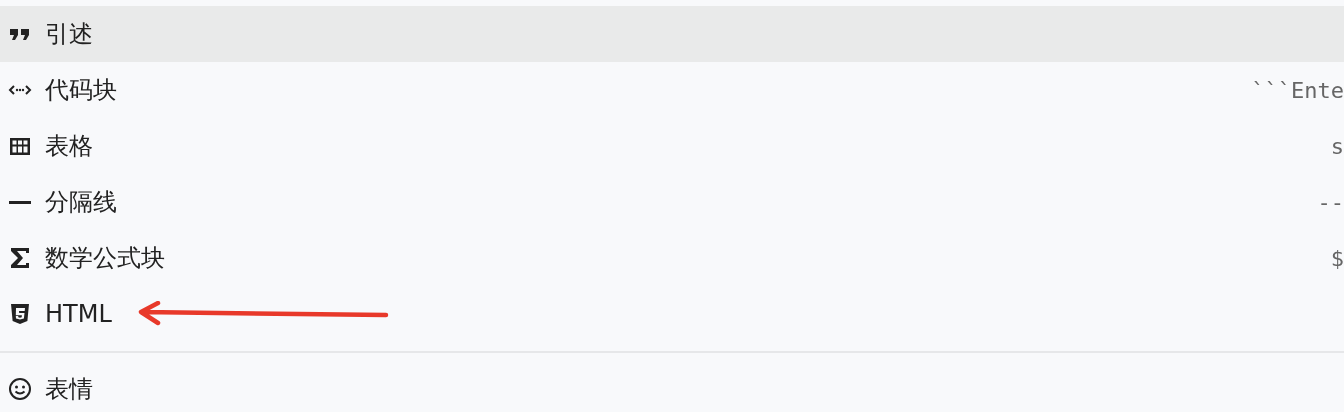  Describe the element at coordinates (69, 146) in the screenshot. I see `menu-label: 表格` at that location.